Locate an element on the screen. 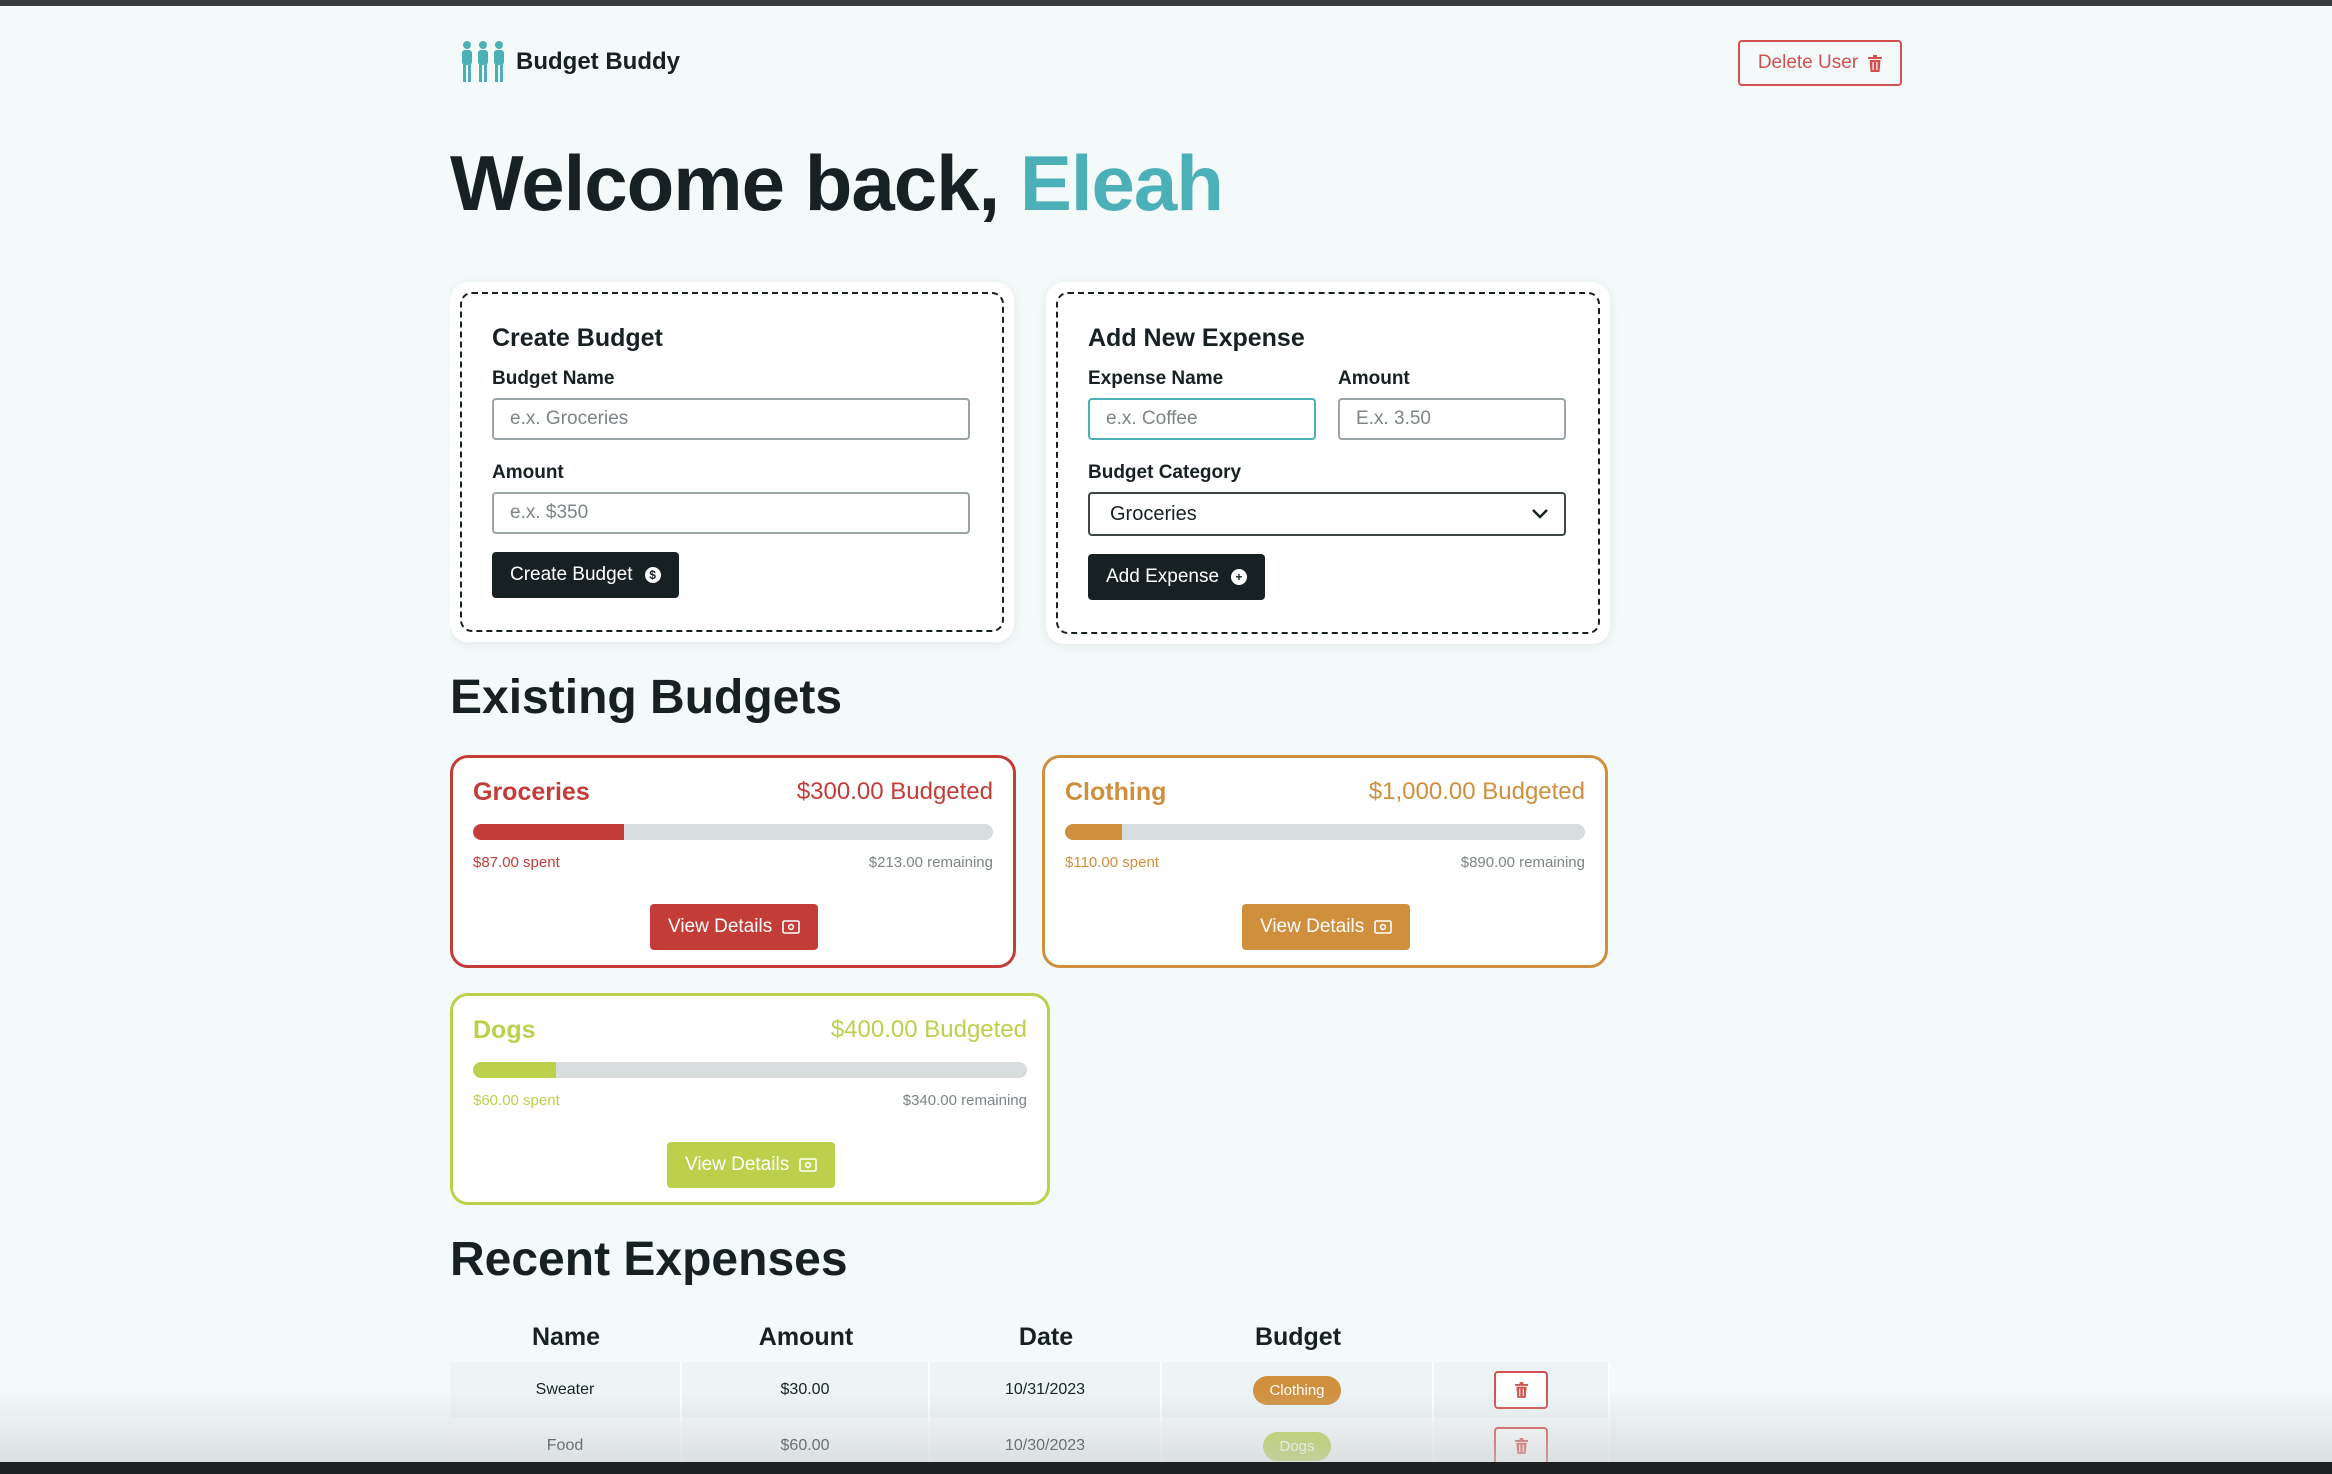 This screenshot has height=1474, width=2332. recent-expenses-title: Recent Expenses is located at coordinates (649, 1259).